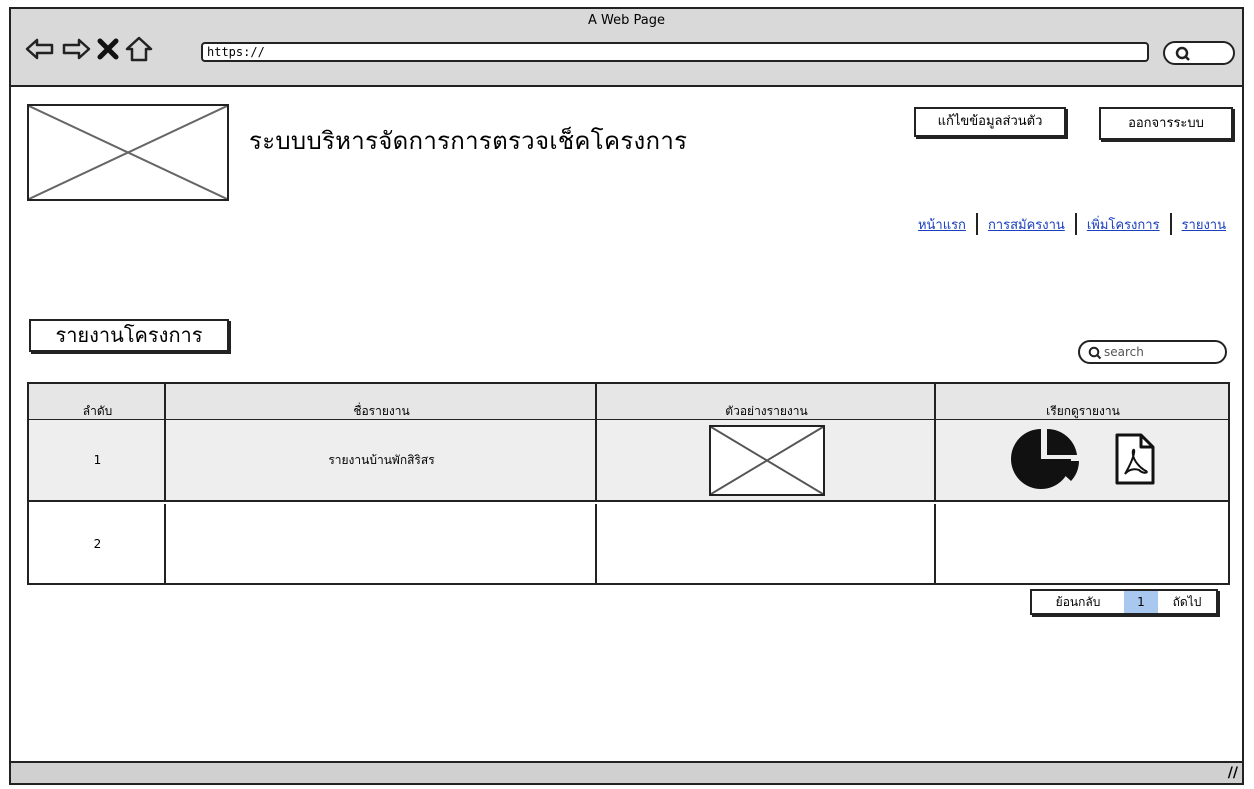 The height and width of the screenshot is (789, 1254). I want to click on logo-placeholder, so click(128, 152).